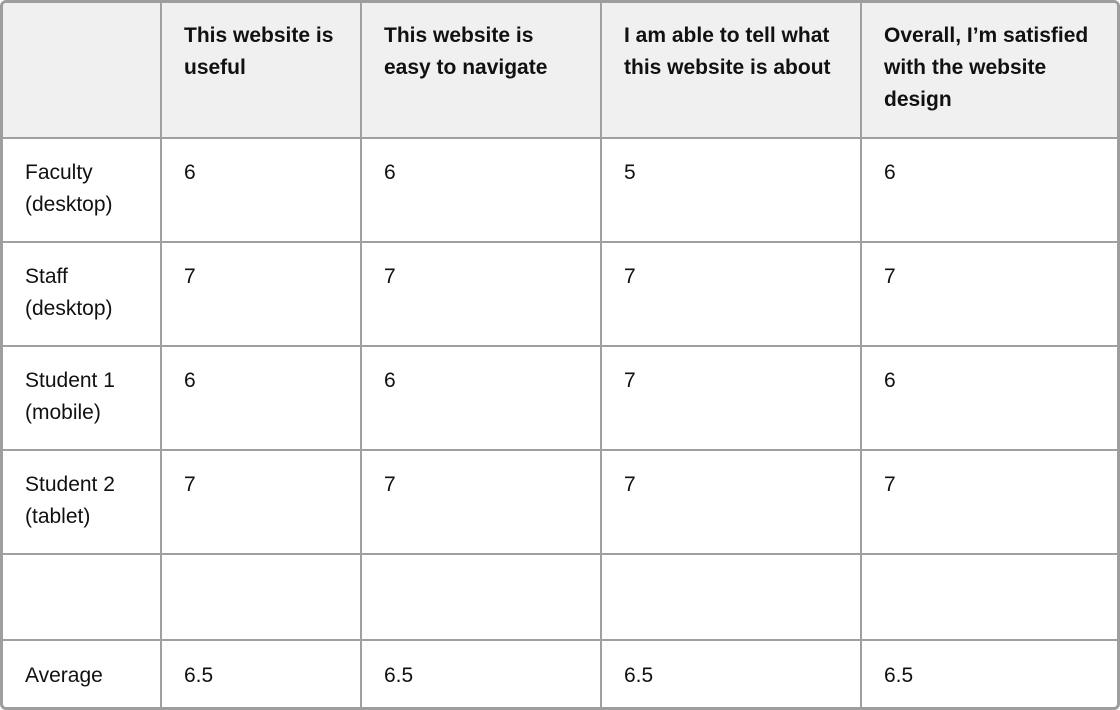  I want to click on row-label: Staff (desktop), so click(82, 294).